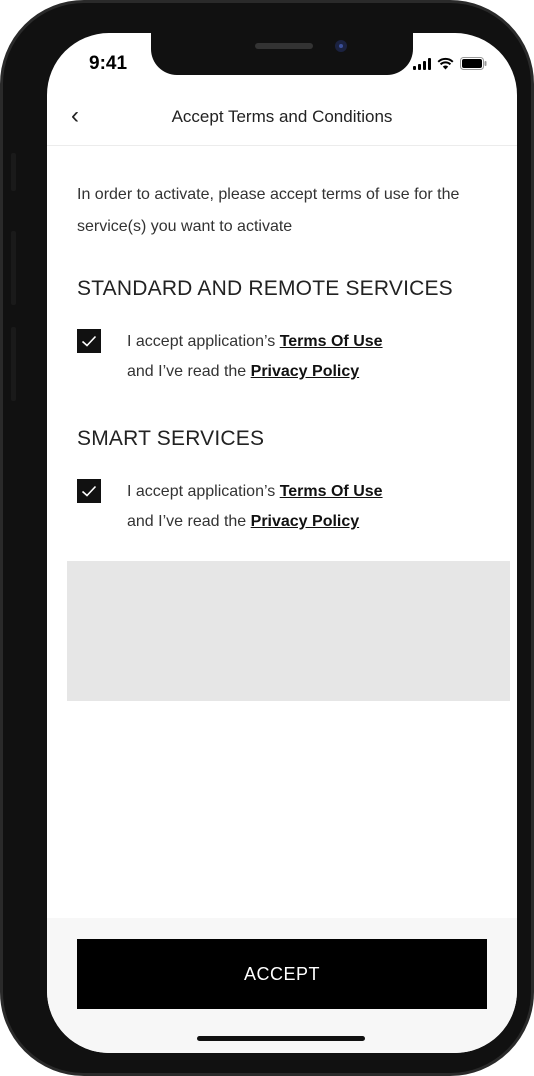 The width and height of the screenshot is (534, 1076). I want to click on notch, so click(282, 54).